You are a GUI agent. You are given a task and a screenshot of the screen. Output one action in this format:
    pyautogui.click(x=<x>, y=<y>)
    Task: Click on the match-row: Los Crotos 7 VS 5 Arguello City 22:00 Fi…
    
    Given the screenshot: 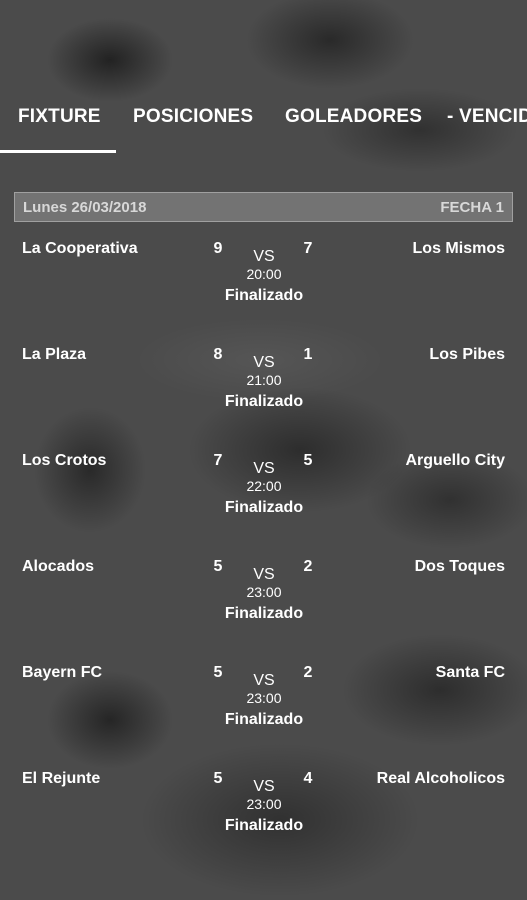 What is the action you would take?
    pyautogui.click(x=263, y=502)
    